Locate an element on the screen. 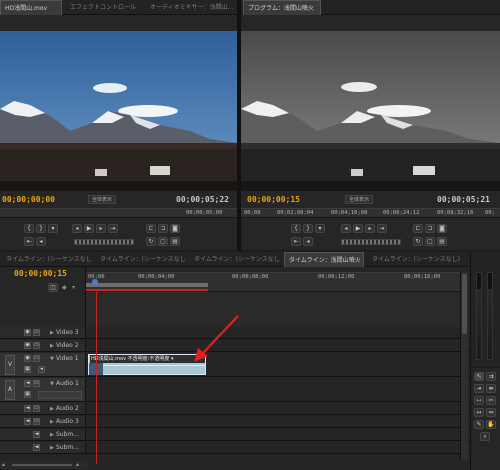 The height and width of the screenshot is (470, 500). pen-tool-icon: ✎ is located at coordinates (479, 424).